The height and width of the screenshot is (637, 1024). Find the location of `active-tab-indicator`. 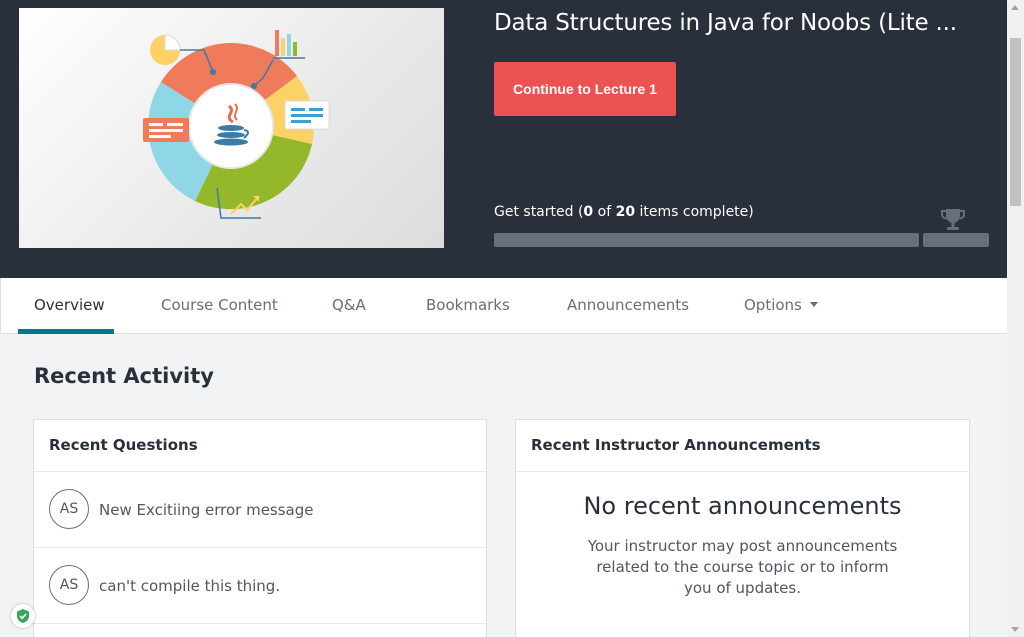

active-tab-indicator is located at coordinates (66, 331).